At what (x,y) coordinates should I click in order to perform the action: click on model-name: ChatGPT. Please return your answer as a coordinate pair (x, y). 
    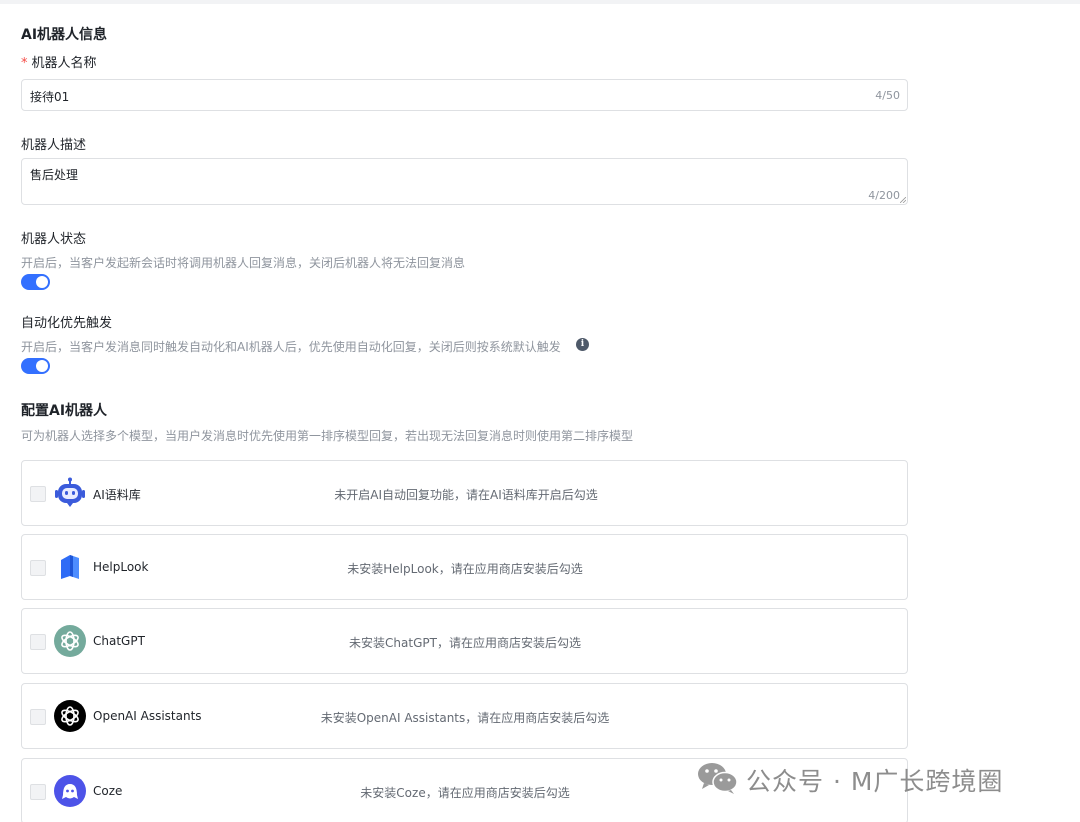
    Looking at the image, I should click on (119, 641).